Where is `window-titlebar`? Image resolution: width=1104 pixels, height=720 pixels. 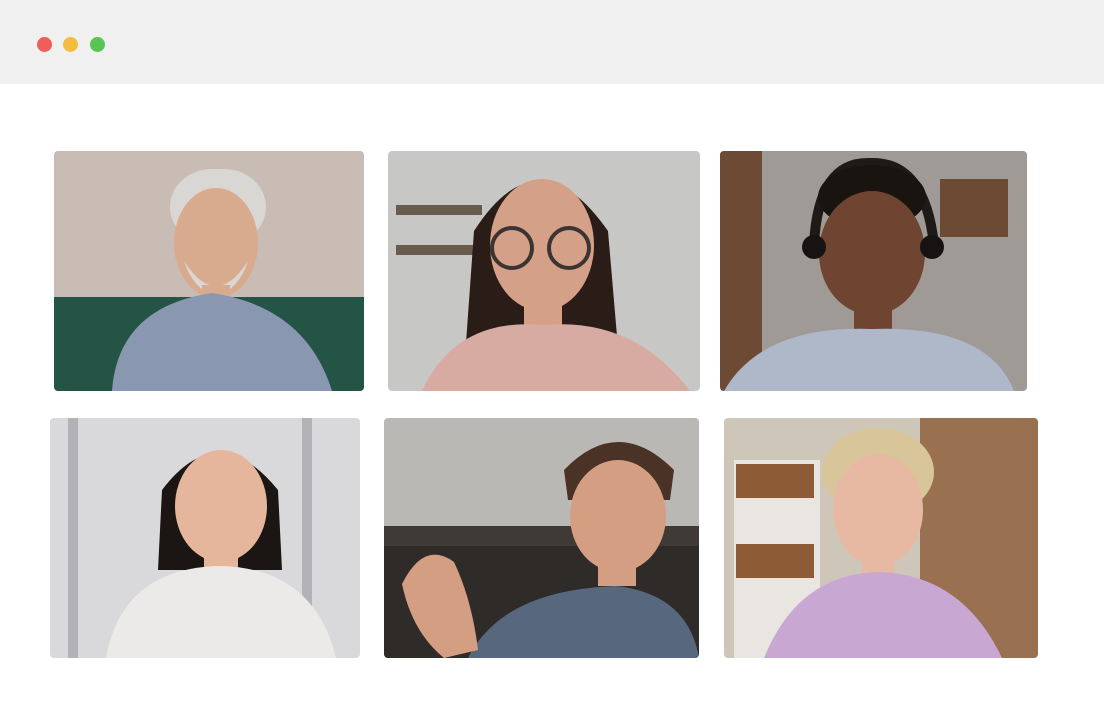
window-titlebar is located at coordinates (552, 42).